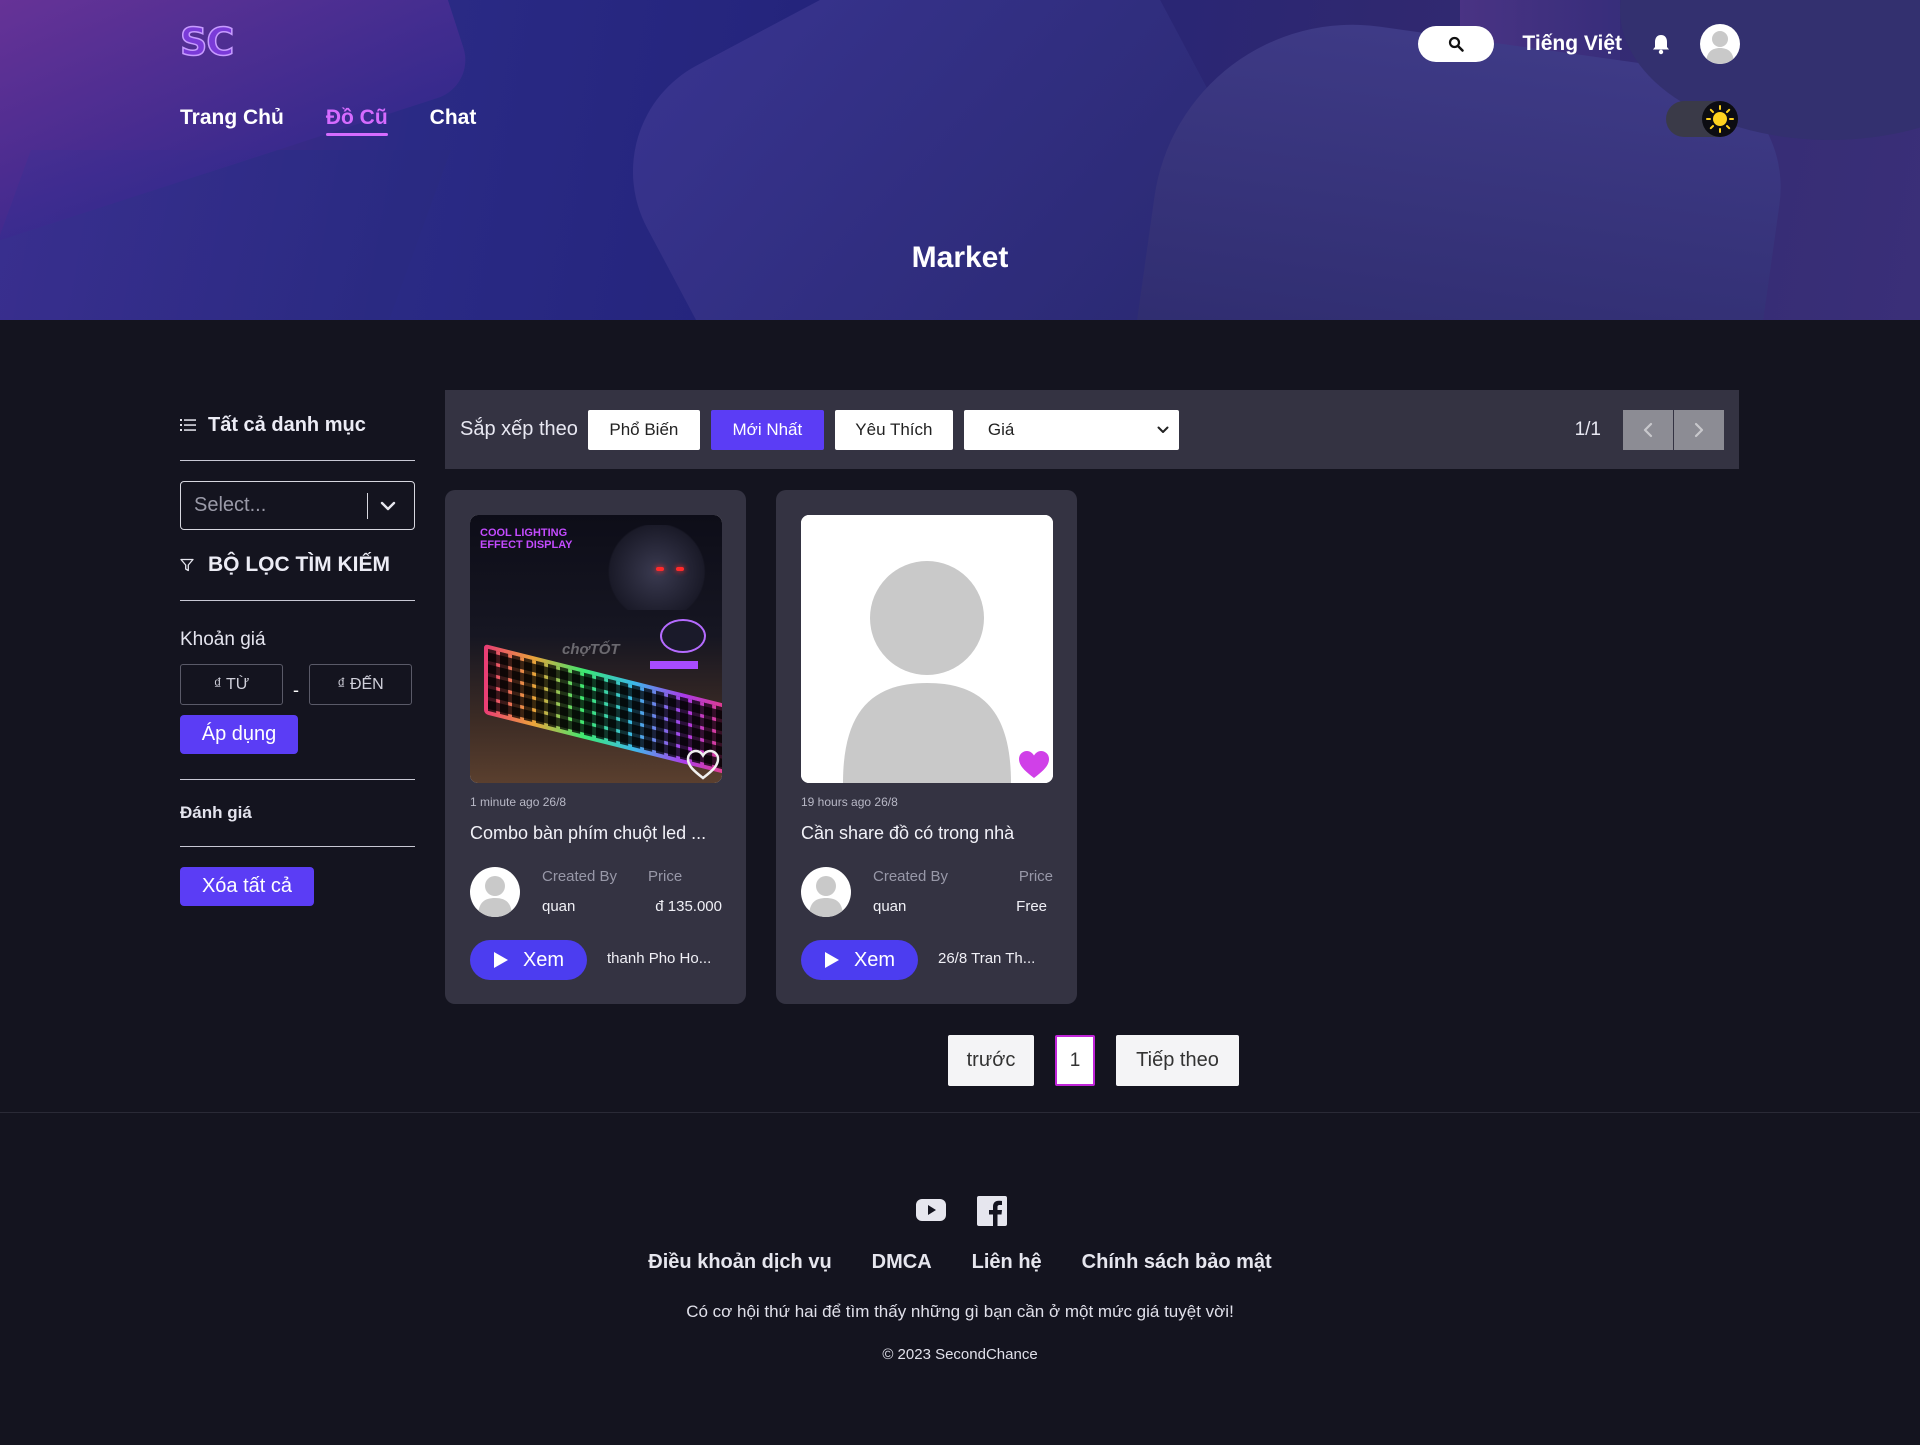 This screenshot has width=1920, height=1445. I want to click on page-title: Market, so click(960, 257).